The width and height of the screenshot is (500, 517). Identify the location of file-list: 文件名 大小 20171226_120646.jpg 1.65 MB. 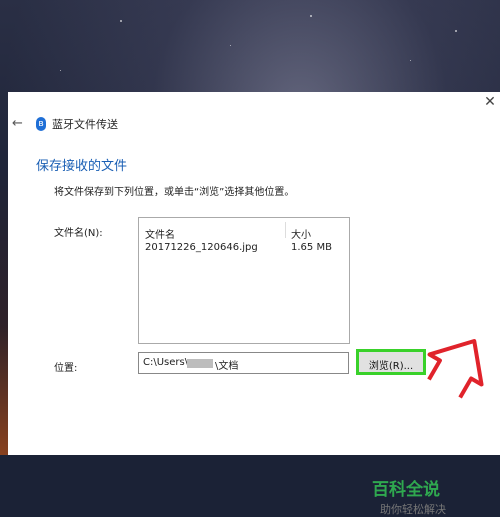
(244, 280).